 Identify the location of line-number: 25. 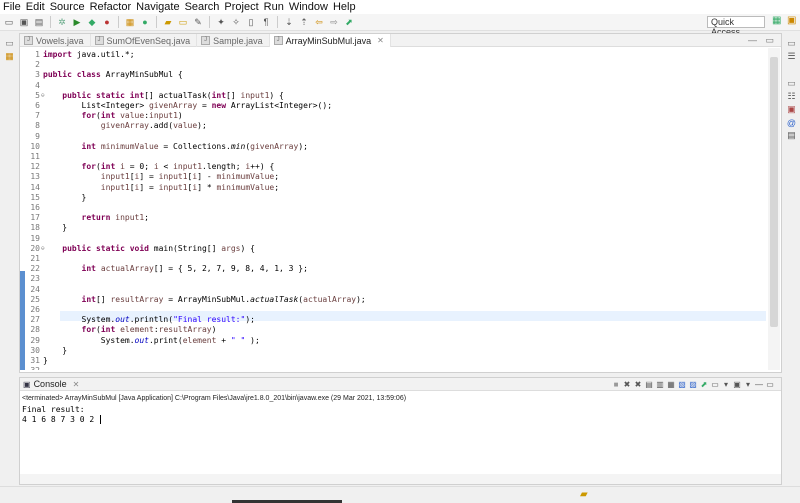
(35, 299).